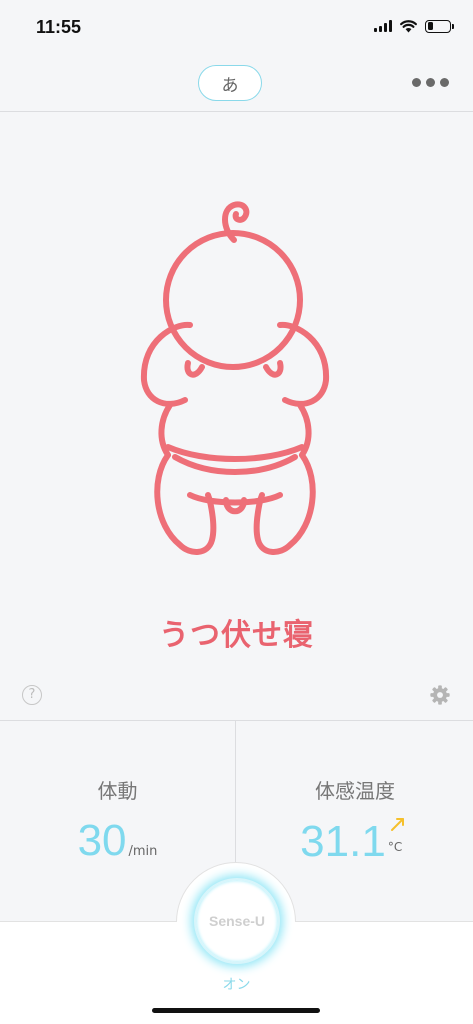 This screenshot has height=1024, width=473. What do you see at coordinates (230, 83) in the screenshot?
I see `mode-toggle-button: あ` at bounding box center [230, 83].